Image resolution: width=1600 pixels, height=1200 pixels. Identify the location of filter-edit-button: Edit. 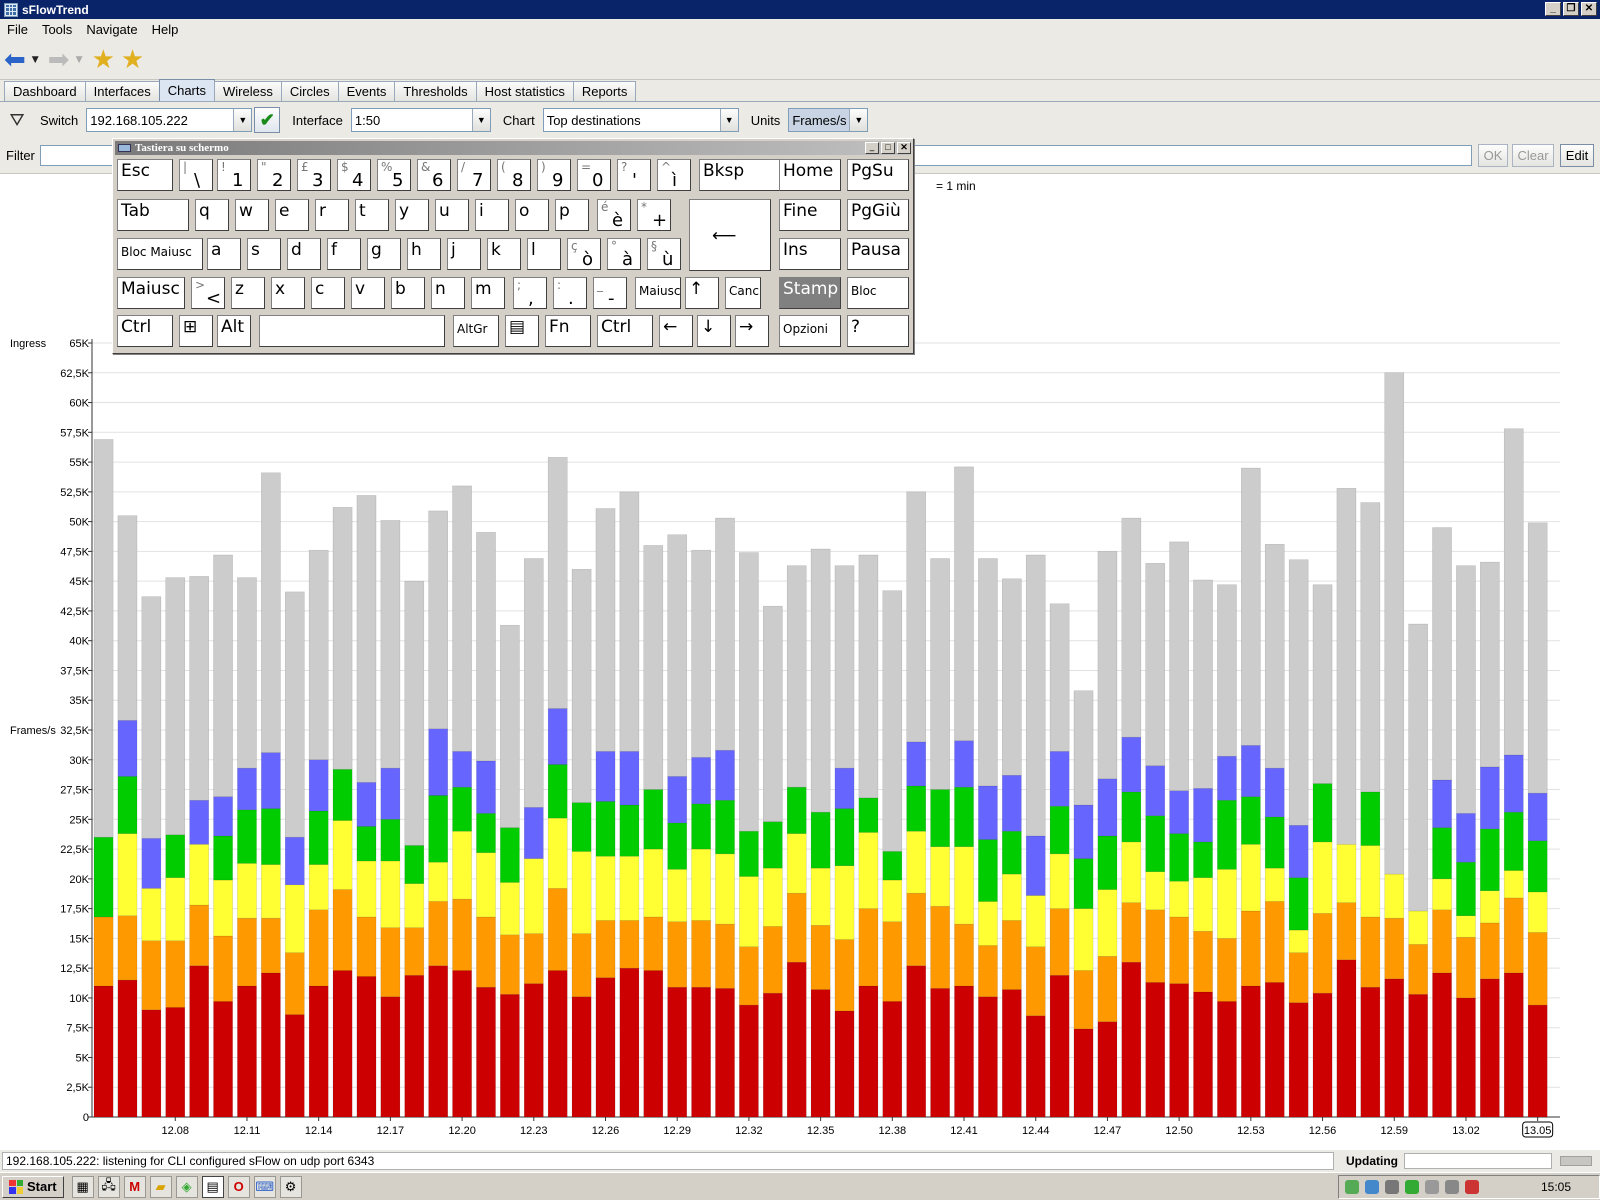
(1577, 155).